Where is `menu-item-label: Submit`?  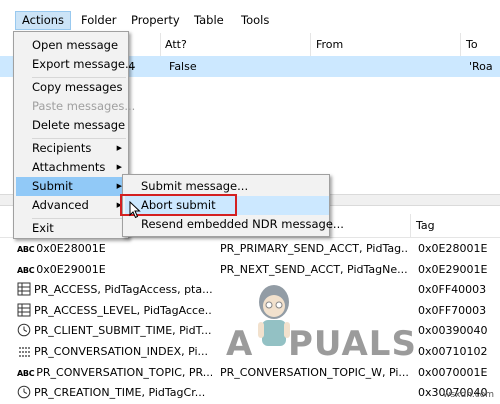
menu-item-label: Submit is located at coordinates (52, 186).